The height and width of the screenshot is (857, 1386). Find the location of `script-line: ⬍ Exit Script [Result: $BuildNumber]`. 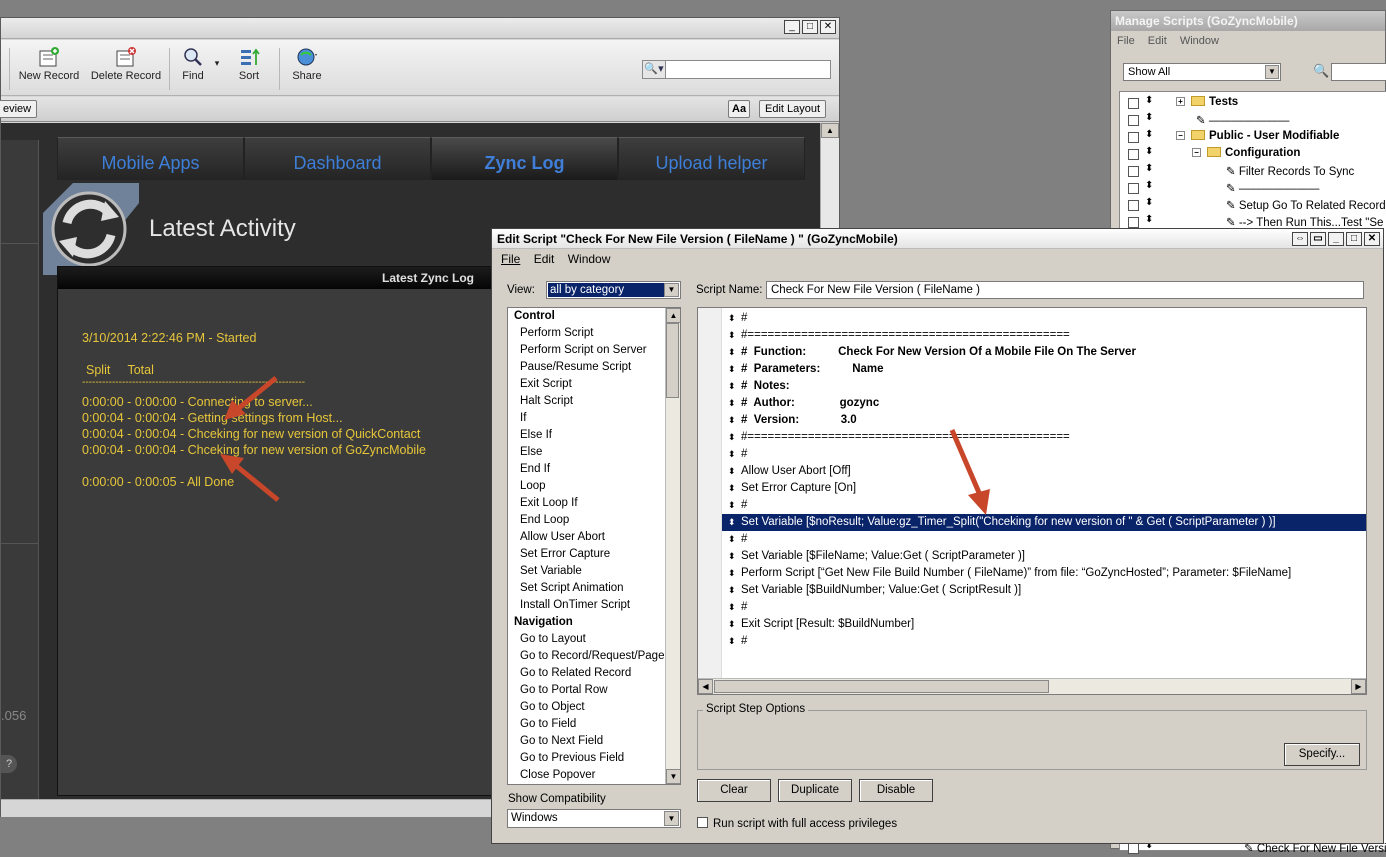

script-line: ⬍ Exit Script [Result: $BuildNumber] is located at coordinates (1044, 624).